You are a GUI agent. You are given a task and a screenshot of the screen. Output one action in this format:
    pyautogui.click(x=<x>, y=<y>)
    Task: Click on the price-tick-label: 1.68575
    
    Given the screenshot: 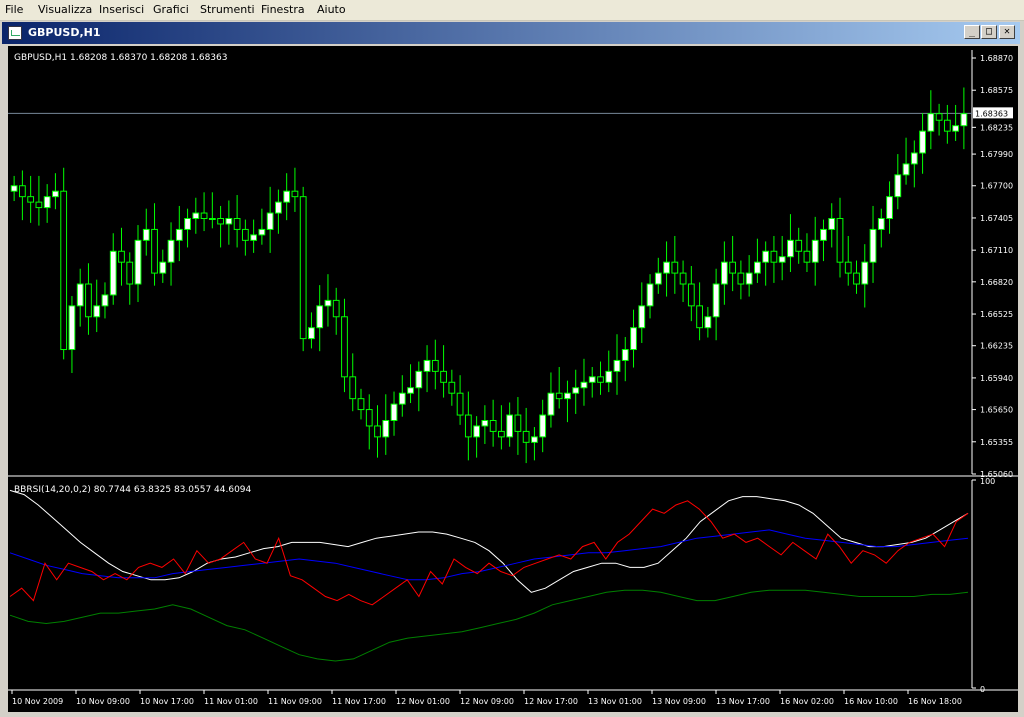 What is the action you would take?
    pyautogui.click(x=996, y=90)
    